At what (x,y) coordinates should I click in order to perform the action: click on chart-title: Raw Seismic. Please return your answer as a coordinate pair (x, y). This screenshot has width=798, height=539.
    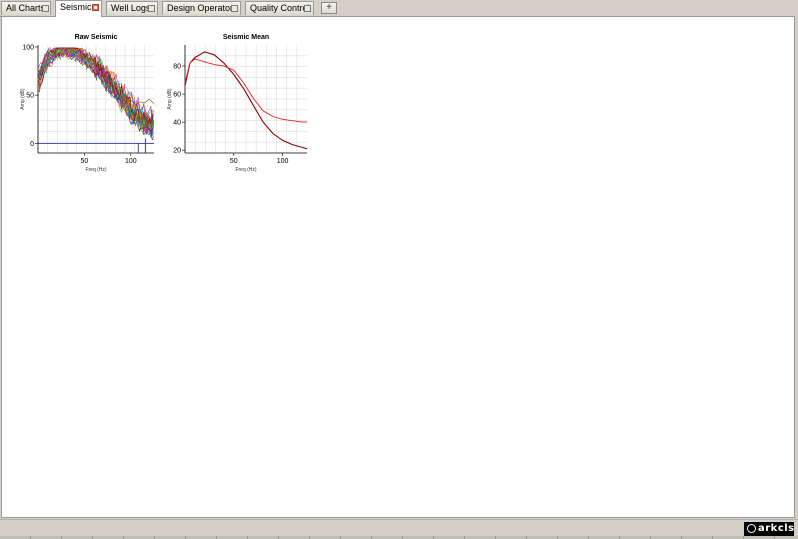
    Looking at the image, I should click on (96, 37).